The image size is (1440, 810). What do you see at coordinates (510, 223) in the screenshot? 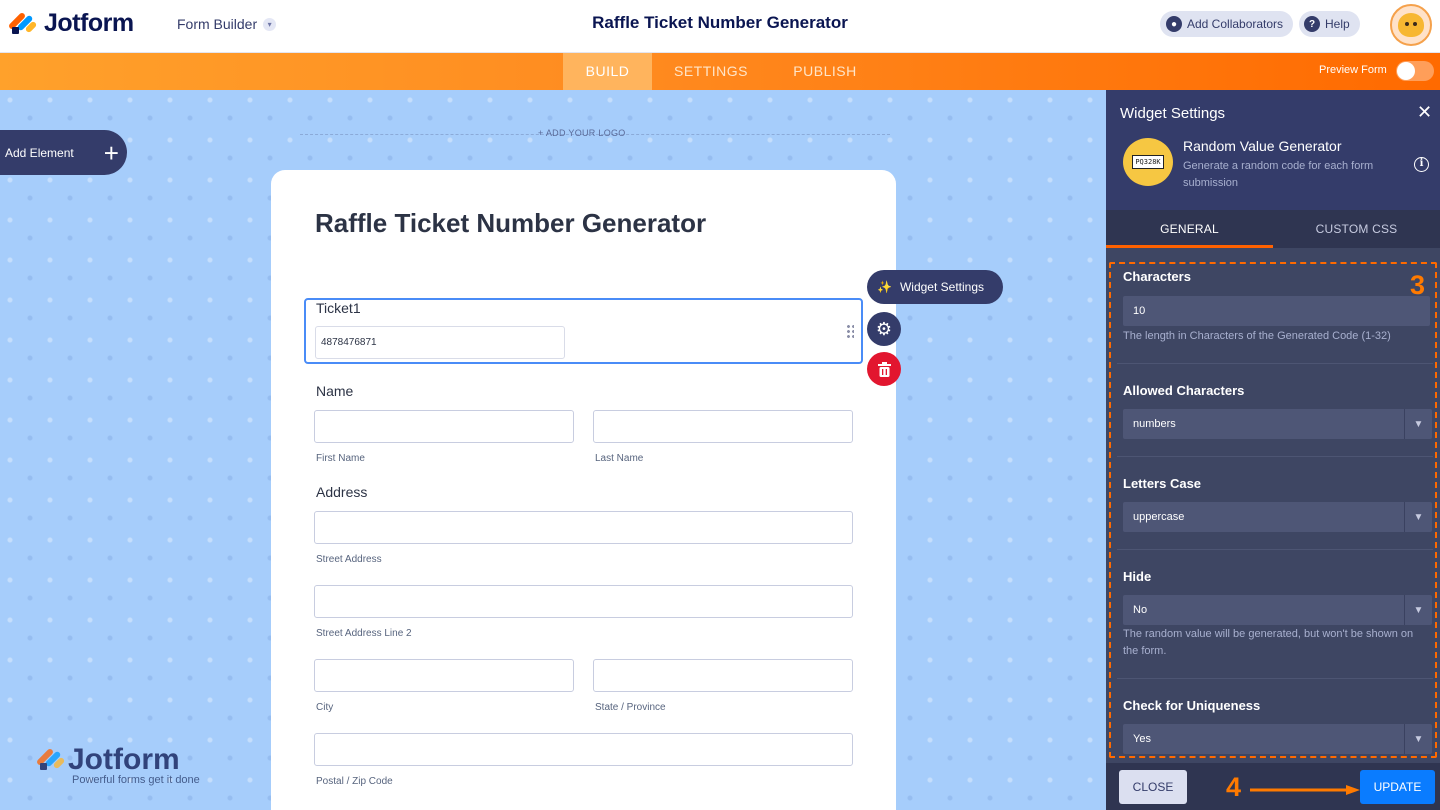
I see `form-heading: Raffle Ticket Number Generator` at bounding box center [510, 223].